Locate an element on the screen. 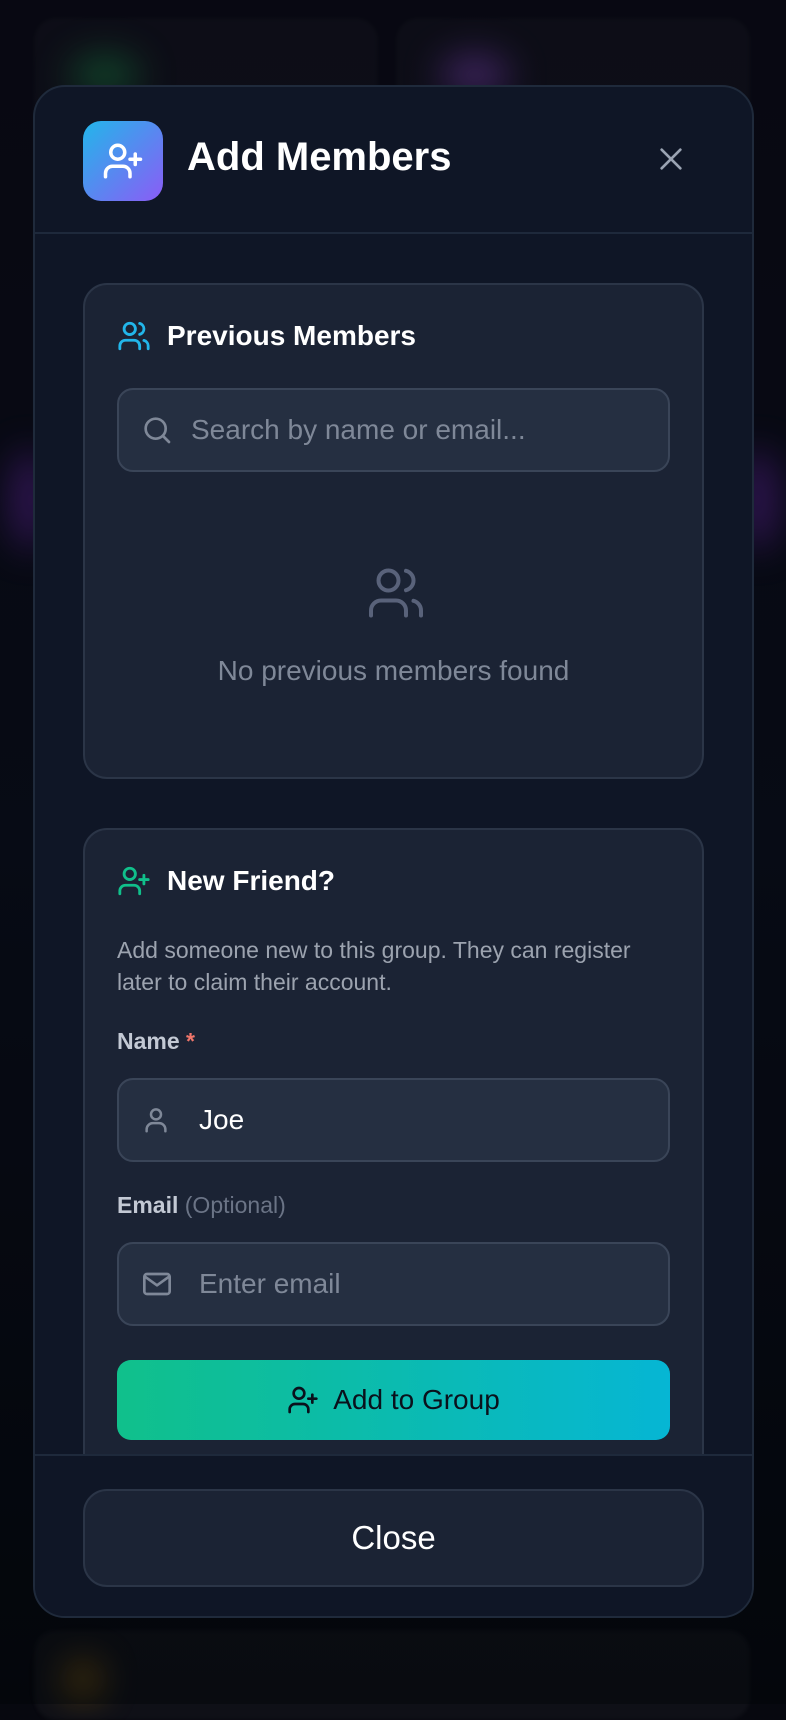  new-friend-header: New Friend? is located at coordinates (226, 881).